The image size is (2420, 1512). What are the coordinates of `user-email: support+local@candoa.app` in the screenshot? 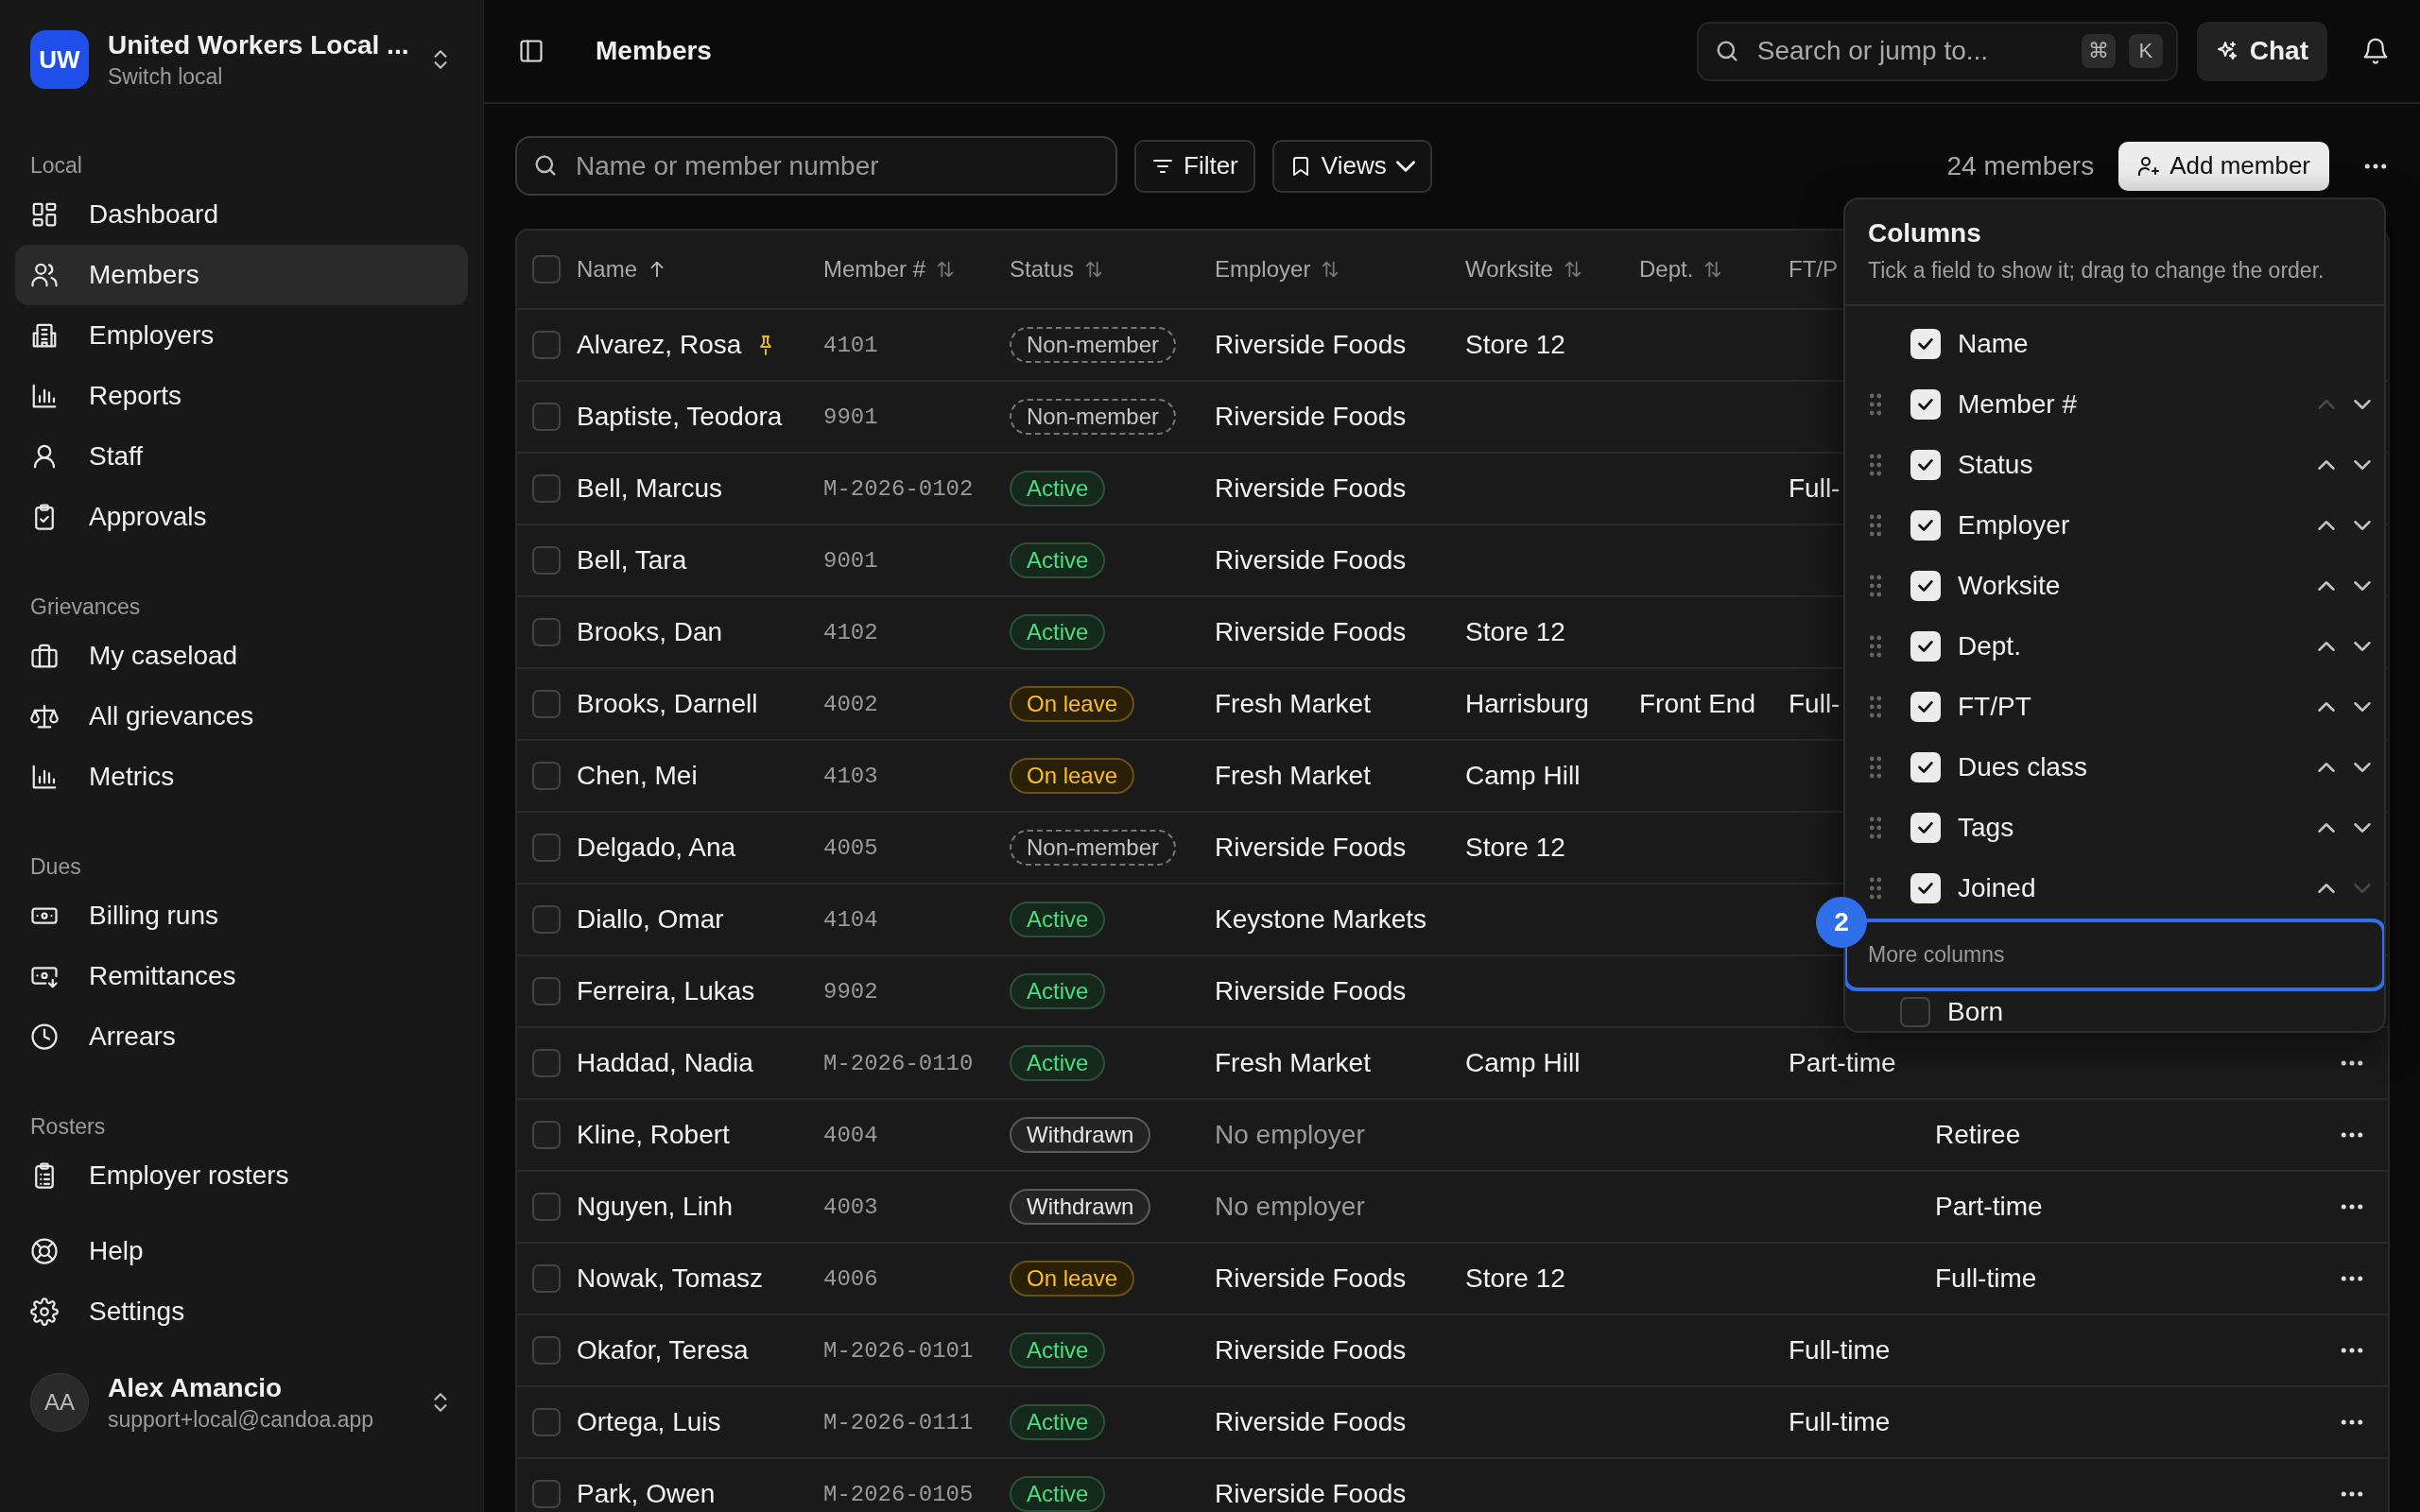 It's located at (242, 1419).